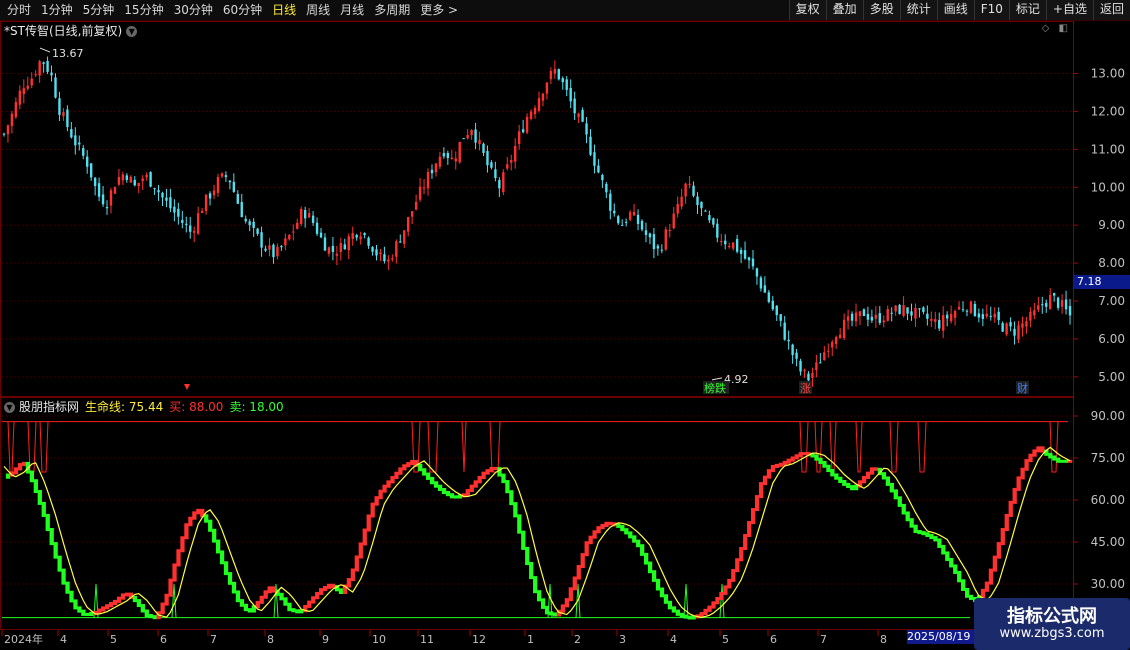 This screenshot has width=1130, height=650. I want to click on pane-toggle-icon: ◧, so click(1063, 28).